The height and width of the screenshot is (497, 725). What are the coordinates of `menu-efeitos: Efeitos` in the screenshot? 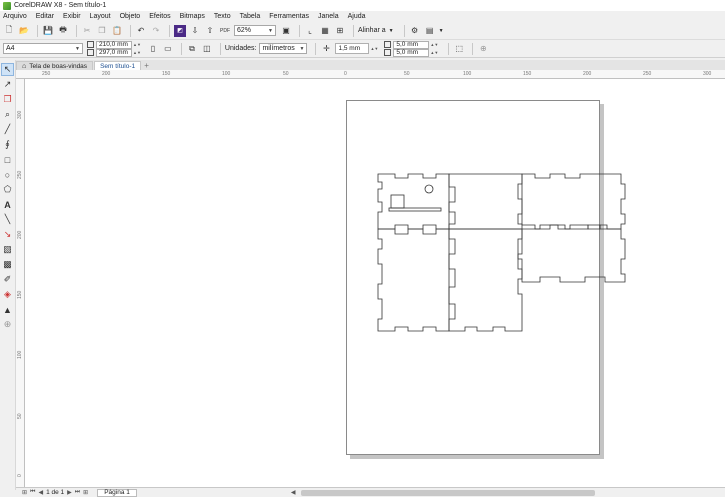 It's located at (159, 16).